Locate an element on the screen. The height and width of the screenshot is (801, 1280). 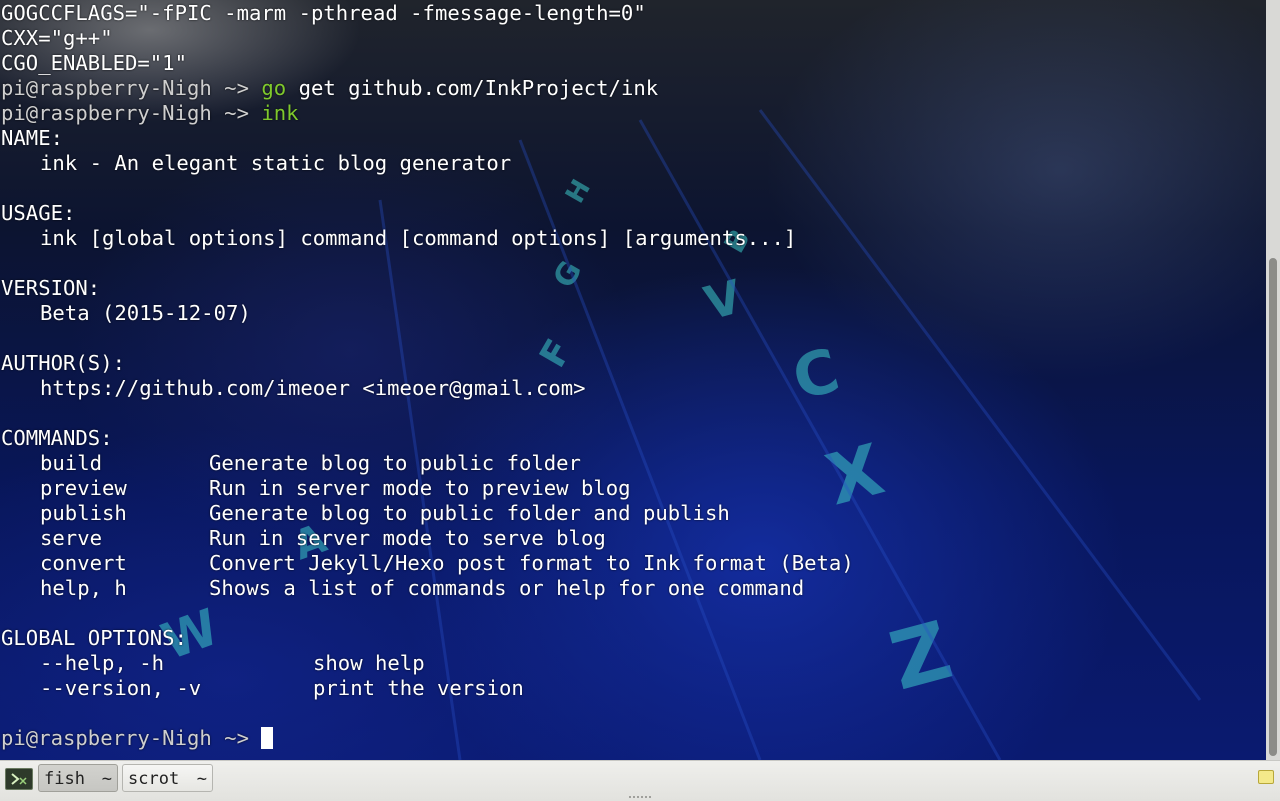
scrollbar is located at coordinates (1273, 380).